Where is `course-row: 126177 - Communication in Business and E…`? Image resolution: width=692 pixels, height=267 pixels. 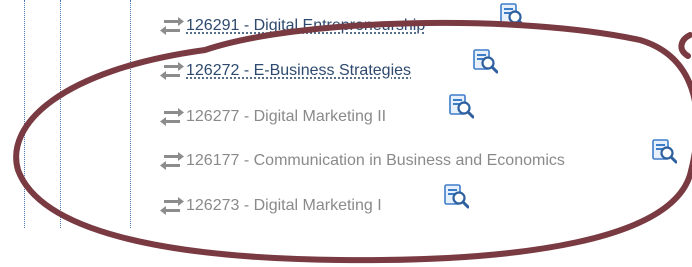
course-row: 126177 - Communication in Business and E… is located at coordinates (362, 161).